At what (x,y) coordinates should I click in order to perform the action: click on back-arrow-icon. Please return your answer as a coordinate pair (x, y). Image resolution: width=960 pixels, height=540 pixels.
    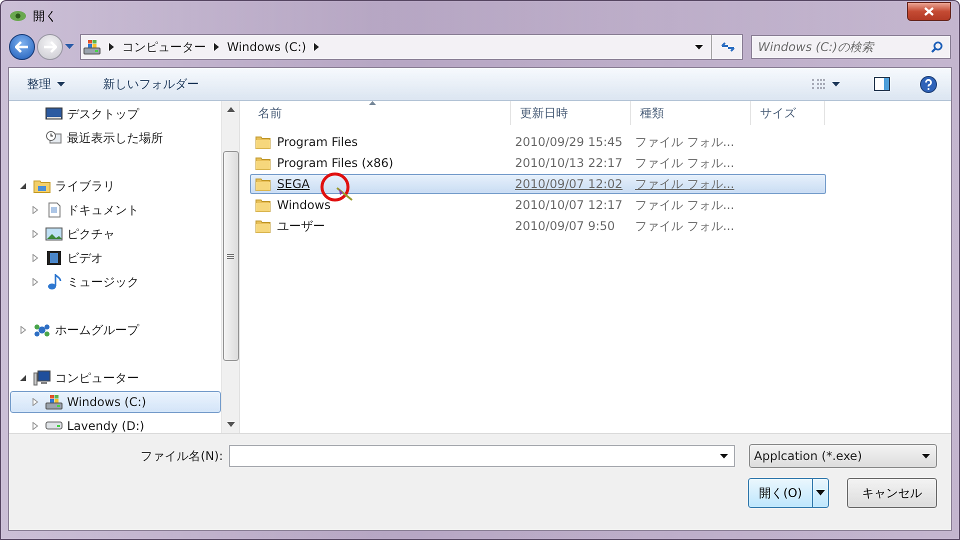
    Looking at the image, I should click on (22, 47).